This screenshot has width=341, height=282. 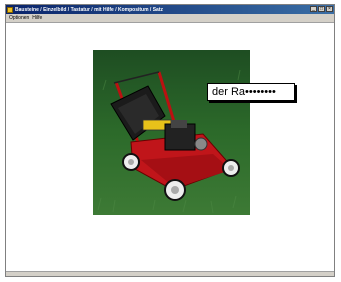 I want to click on window-controls: _ □ ×, so click(x=321, y=9).